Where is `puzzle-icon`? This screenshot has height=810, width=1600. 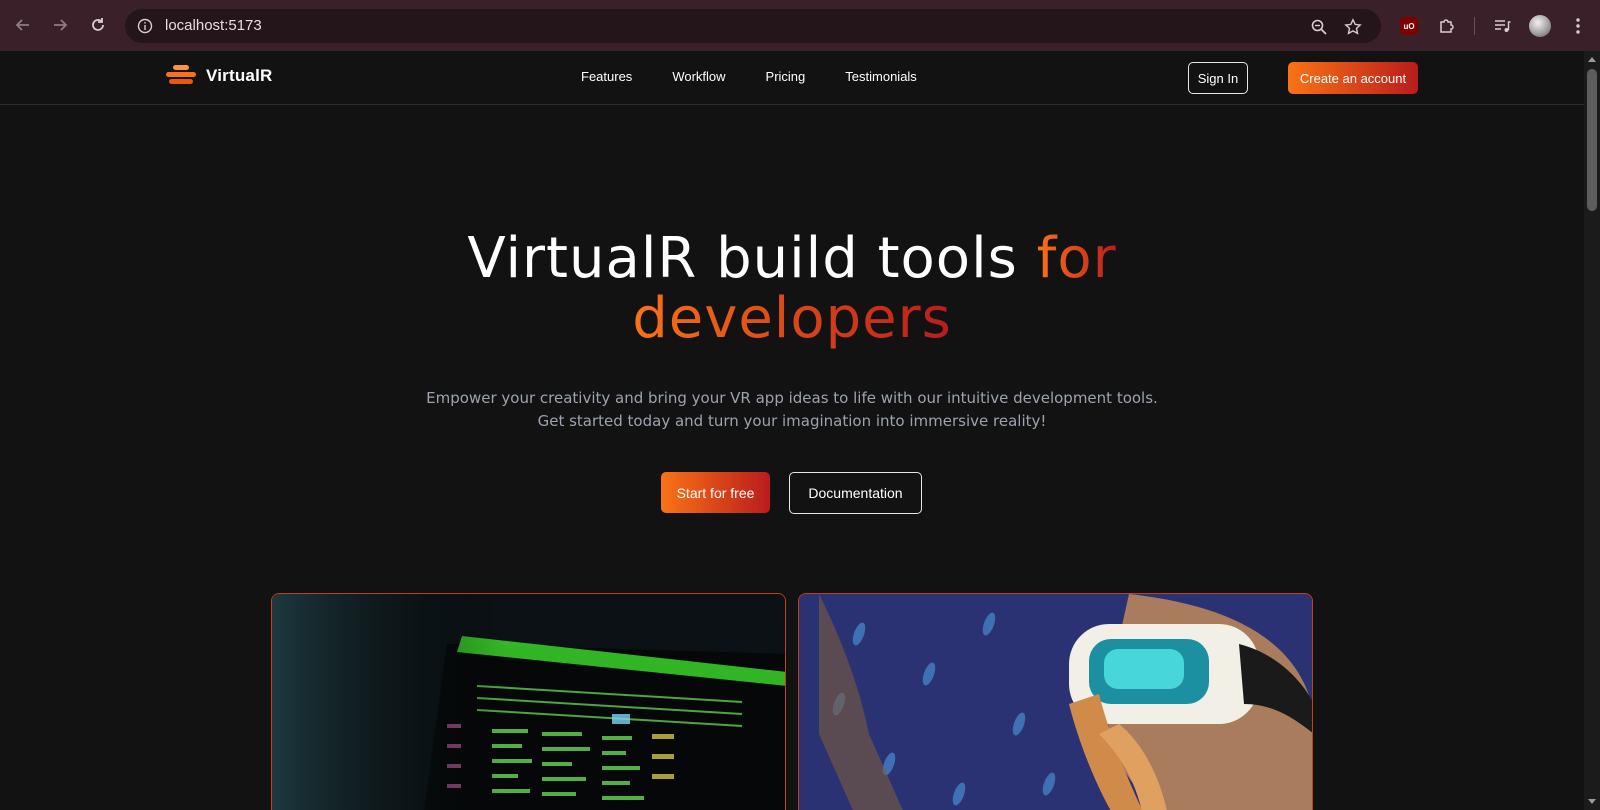 puzzle-icon is located at coordinates (1447, 26).